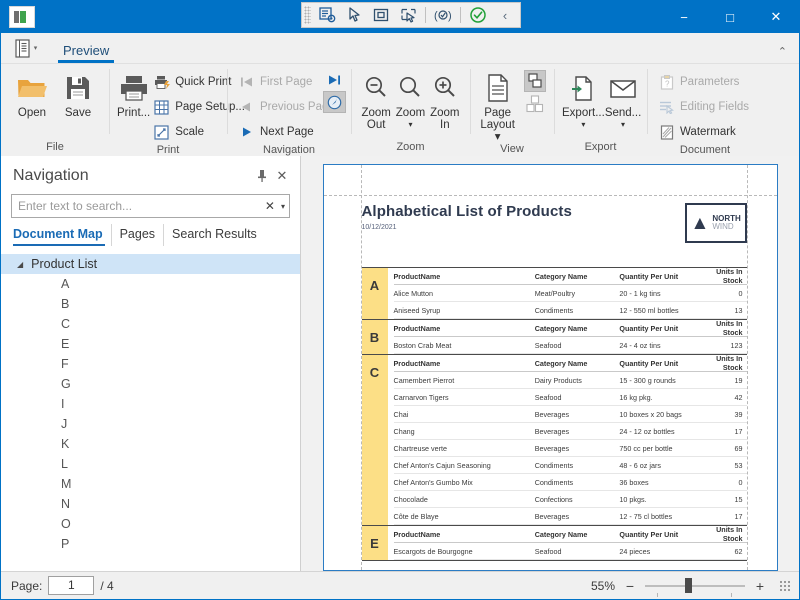 This screenshot has height=600, width=800. I want to click on tab-search-results: Search Results, so click(214, 235).